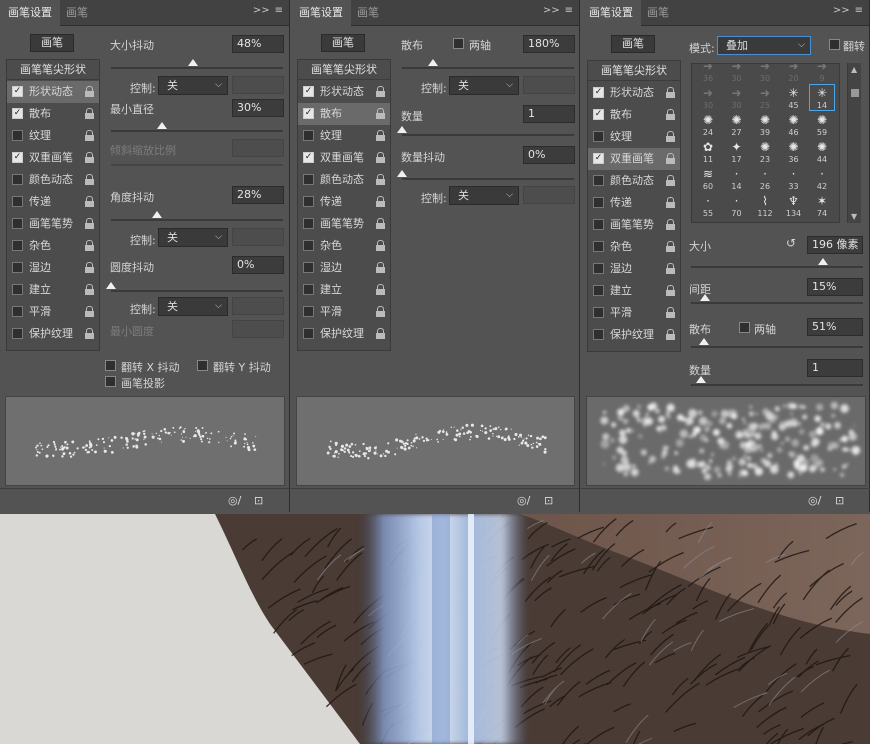 The height and width of the screenshot is (744, 870). What do you see at coordinates (737, 151) in the screenshot?
I see `brush-preset: ✦ 17` at bounding box center [737, 151].